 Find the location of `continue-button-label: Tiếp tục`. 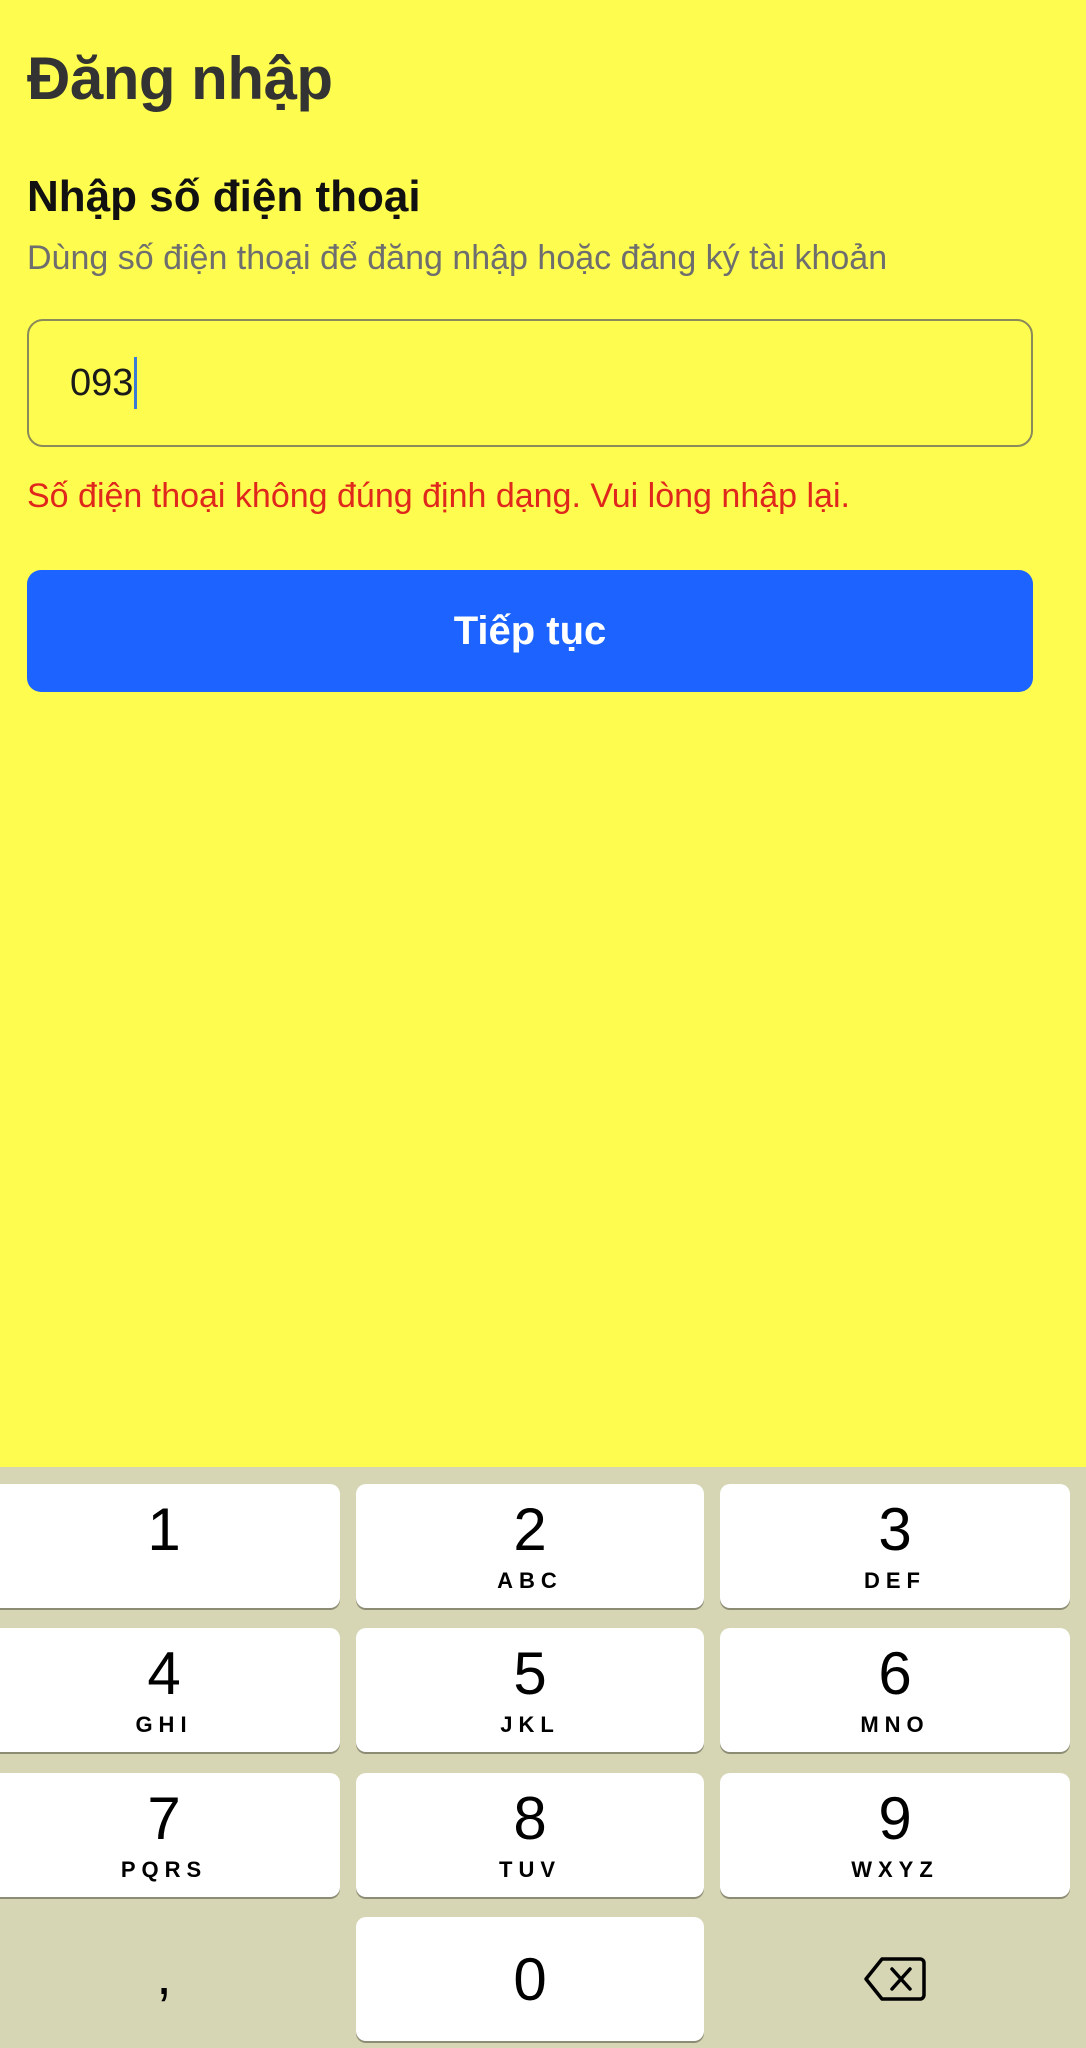

continue-button-label: Tiếp tục is located at coordinates (530, 630).